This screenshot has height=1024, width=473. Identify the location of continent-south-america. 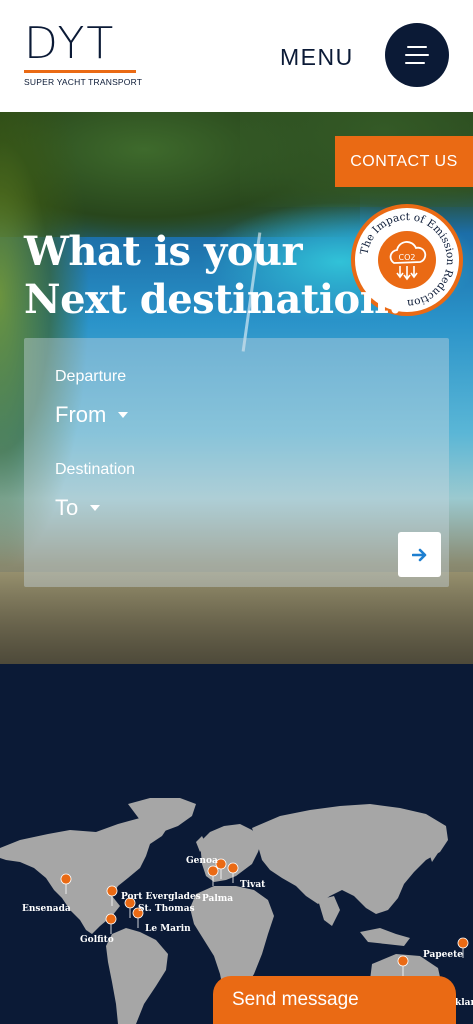
(137, 976).